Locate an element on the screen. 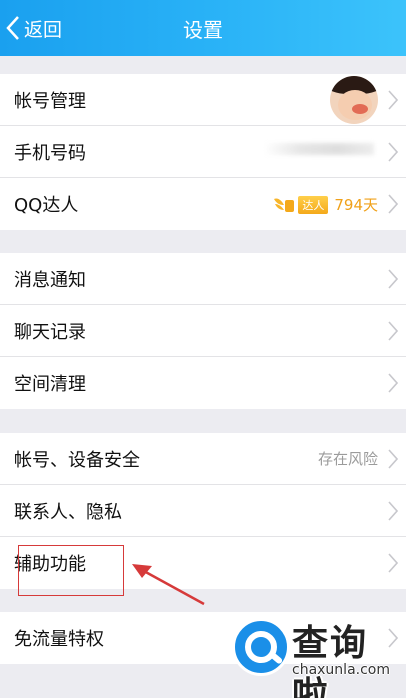 This screenshot has height=698, width=406. row-label: 帐号、设备安全 is located at coordinates (77, 460).